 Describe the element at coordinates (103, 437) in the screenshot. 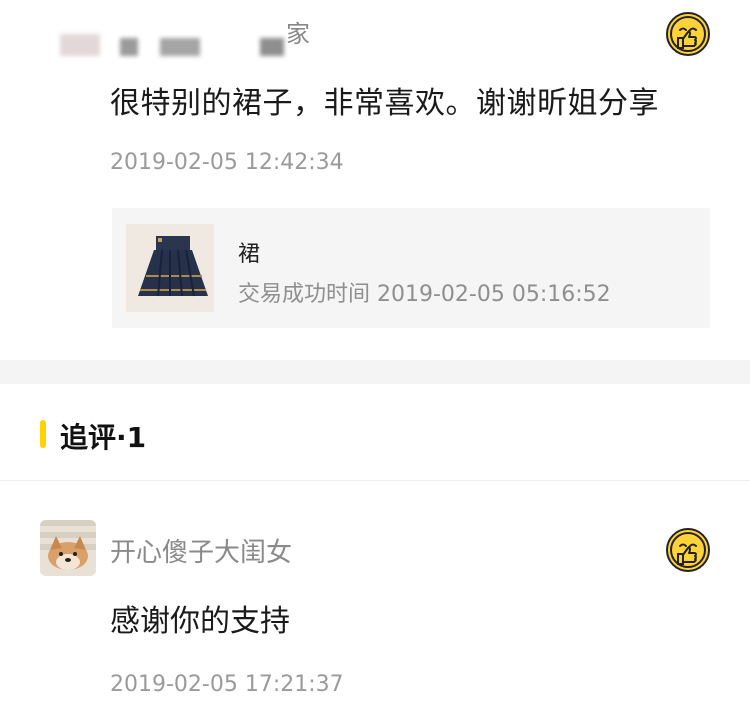

I see `follow-up-title: 追评·1` at that location.